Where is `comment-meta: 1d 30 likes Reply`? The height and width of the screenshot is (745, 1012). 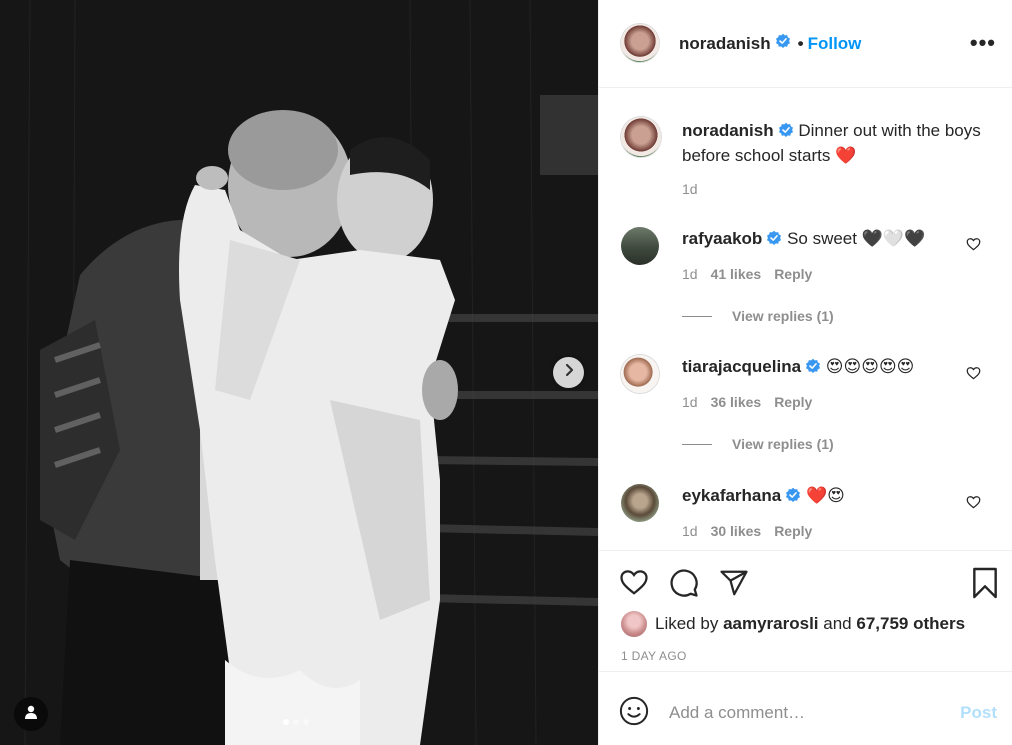 comment-meta: 1d 30 likes Reply is located at coordinates (747, 531).